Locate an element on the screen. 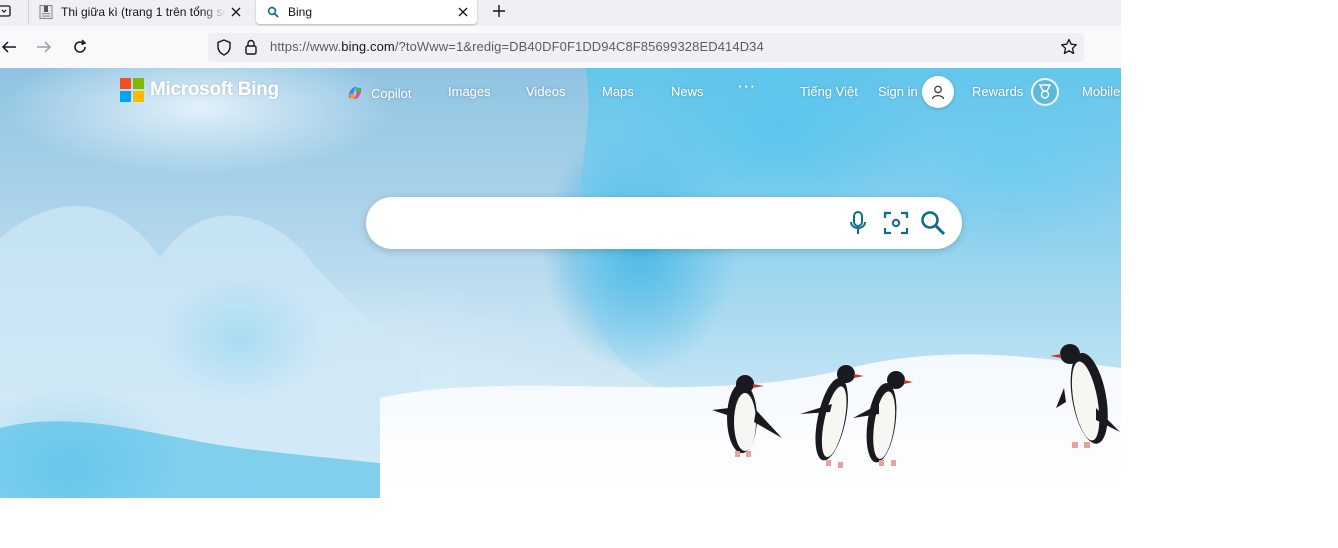  user-avatar-icon is located at coordinates (938, 92).